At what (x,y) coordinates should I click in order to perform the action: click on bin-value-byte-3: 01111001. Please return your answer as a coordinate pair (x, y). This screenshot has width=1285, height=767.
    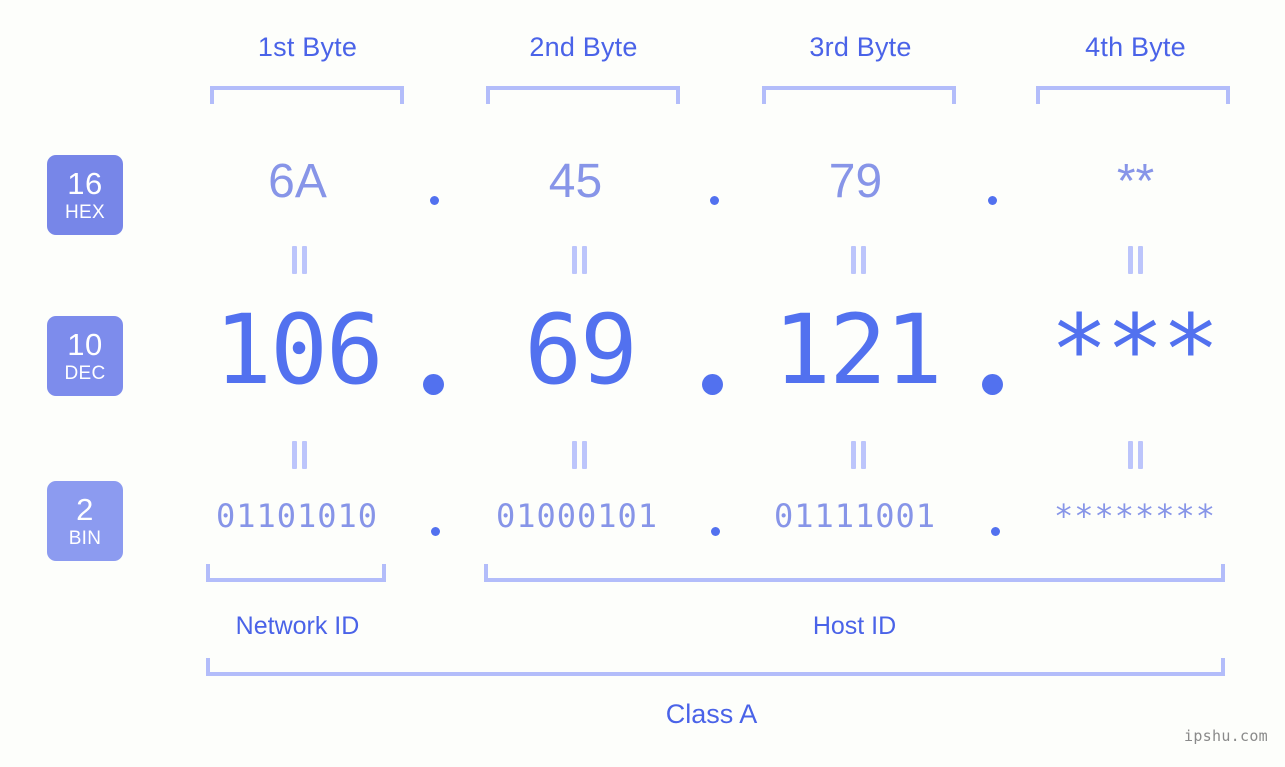
    Looking at the image, I should click on (855, 516).